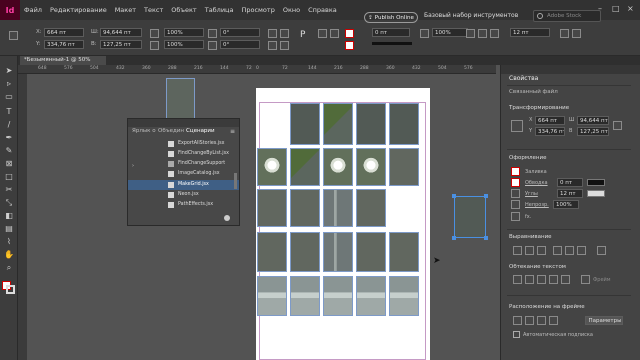 The image size is (640, 360). What do you see at coordinates (581, 250) in the screenshot?
I see `align-bottom-icon` at bounding box center [581, 250].